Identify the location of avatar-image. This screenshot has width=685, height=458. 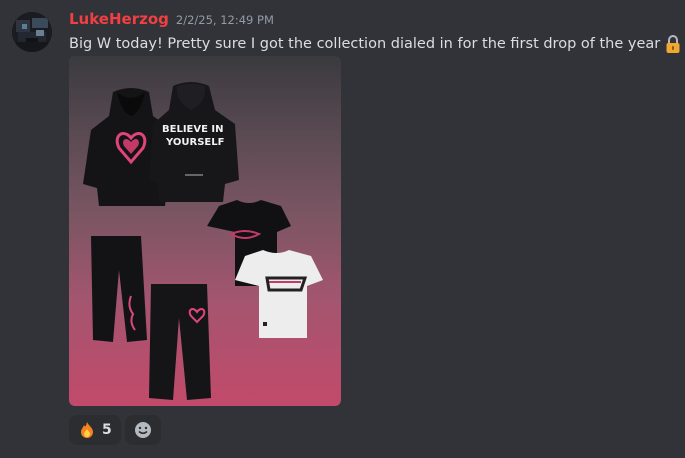
(32, 32).